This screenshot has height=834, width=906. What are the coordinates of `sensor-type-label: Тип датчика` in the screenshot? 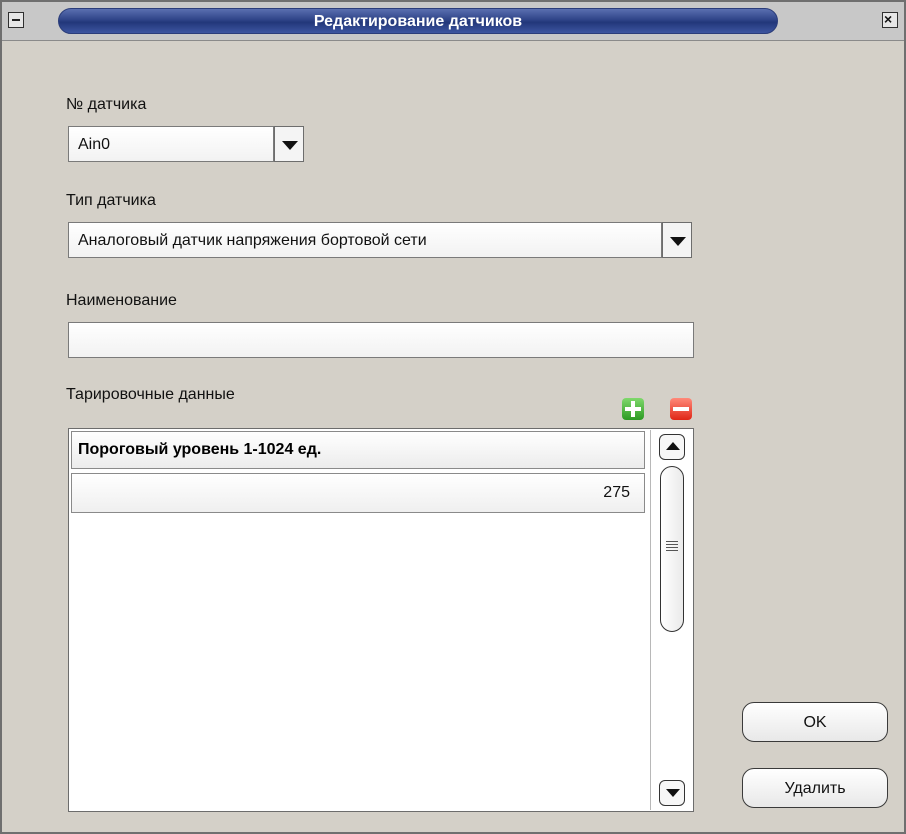 It's located at (111, 200).